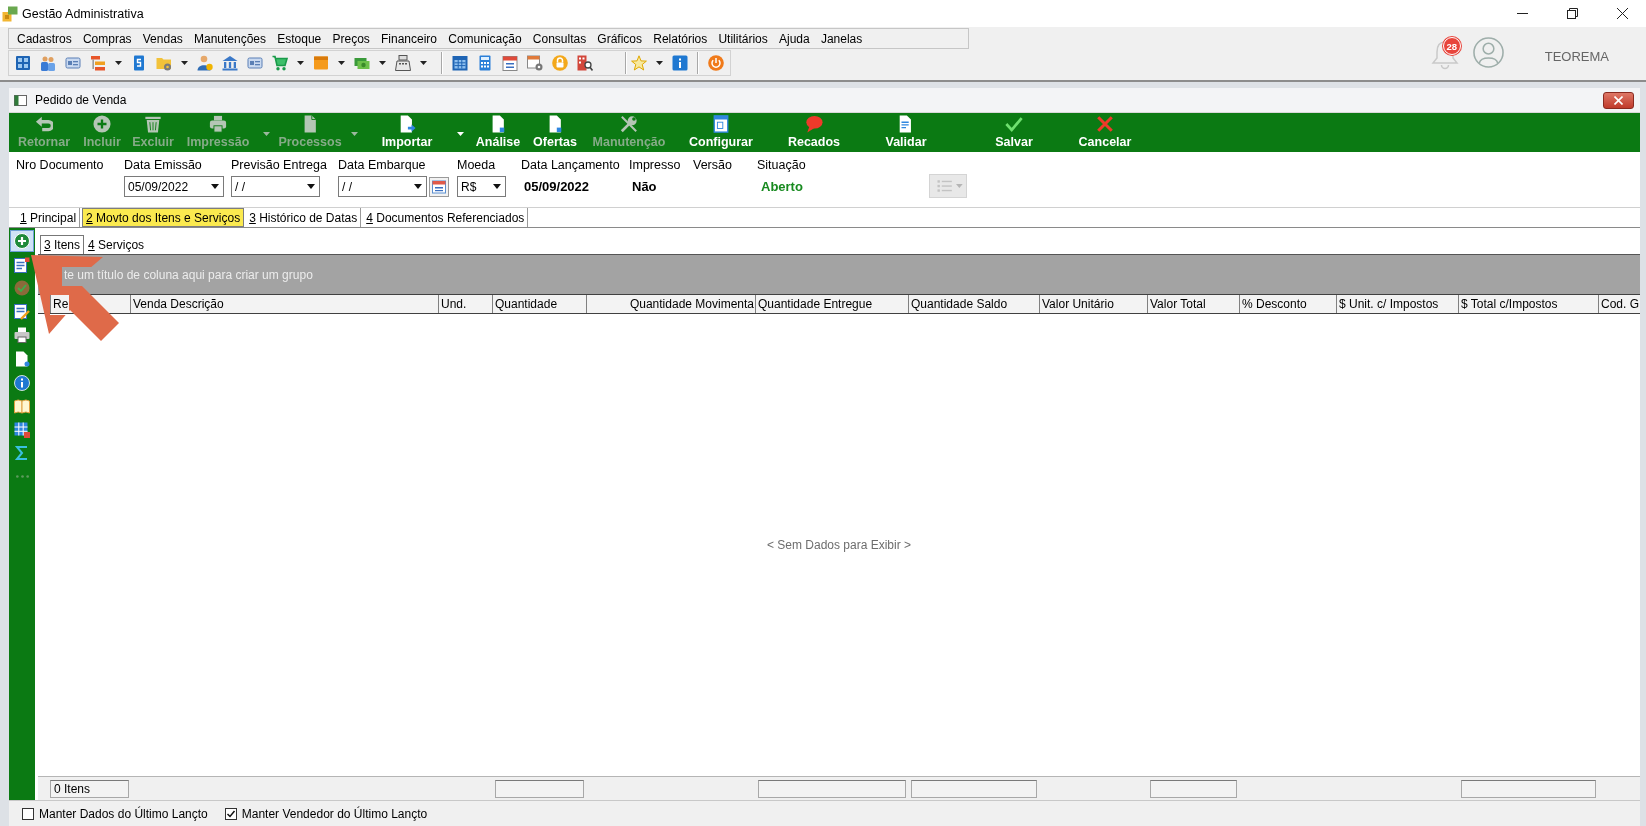 The width and height of the screenshot is (1646, 826). I want to click on add-icon, so click(22, 241).